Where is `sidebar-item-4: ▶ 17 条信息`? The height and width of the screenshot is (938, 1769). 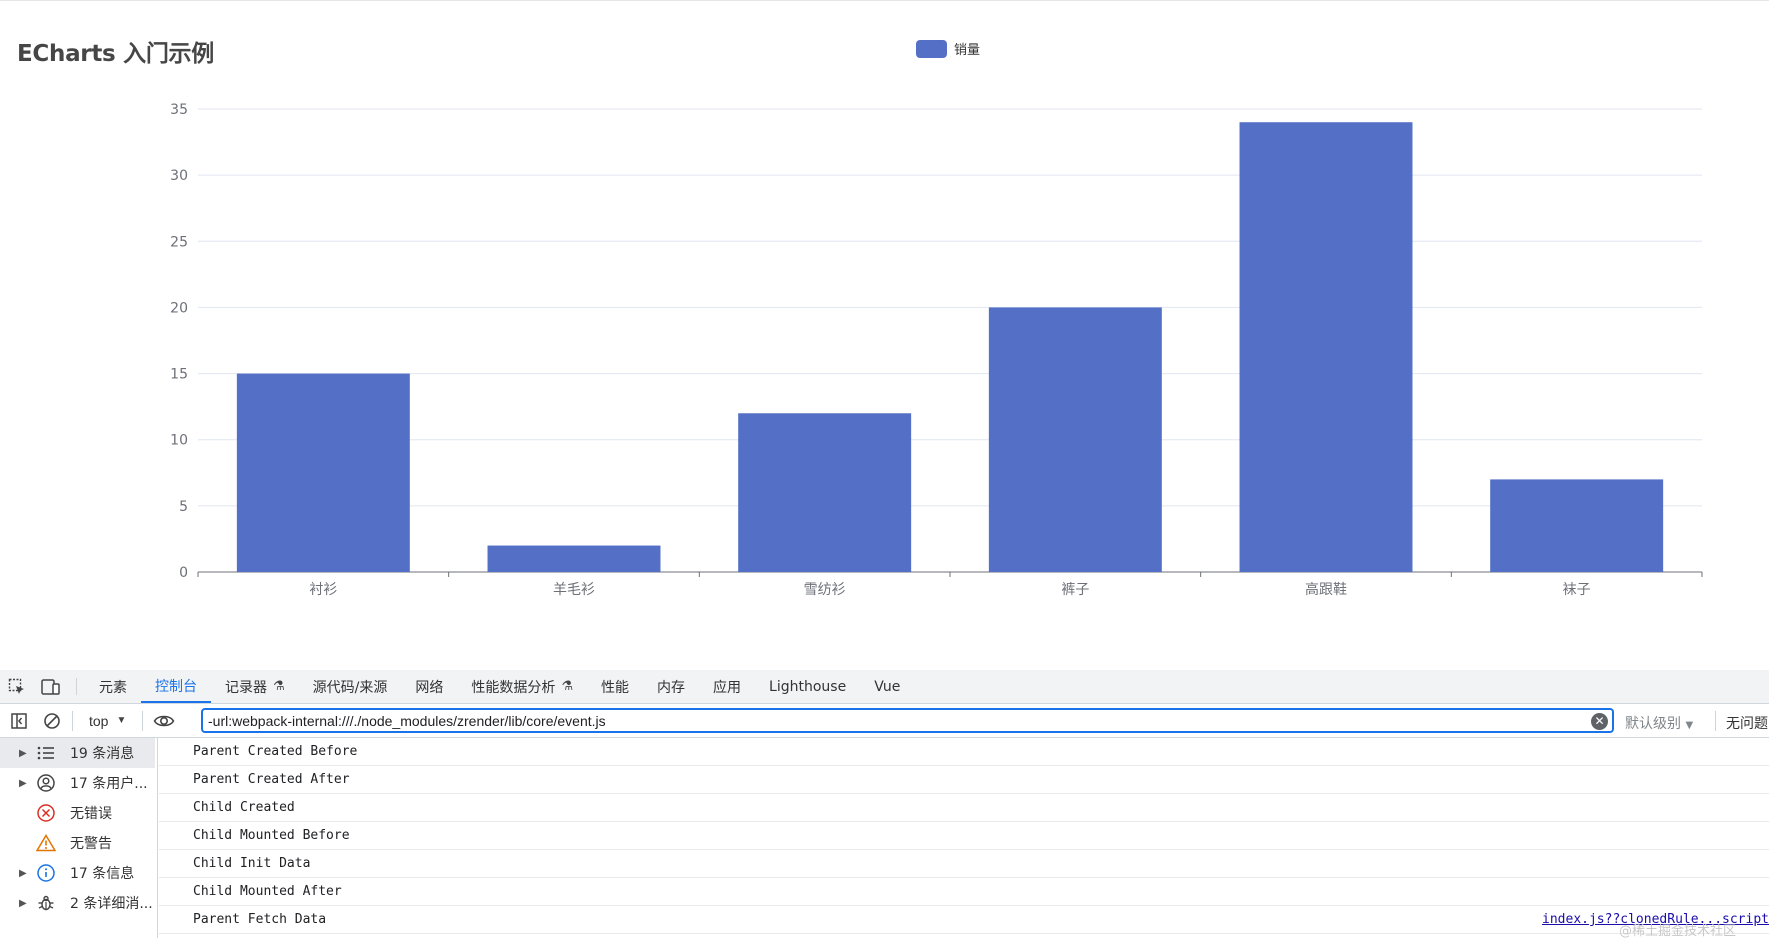 sidebar-item-4: ▶ 17 条信息 is located at coordinates (78, 873).